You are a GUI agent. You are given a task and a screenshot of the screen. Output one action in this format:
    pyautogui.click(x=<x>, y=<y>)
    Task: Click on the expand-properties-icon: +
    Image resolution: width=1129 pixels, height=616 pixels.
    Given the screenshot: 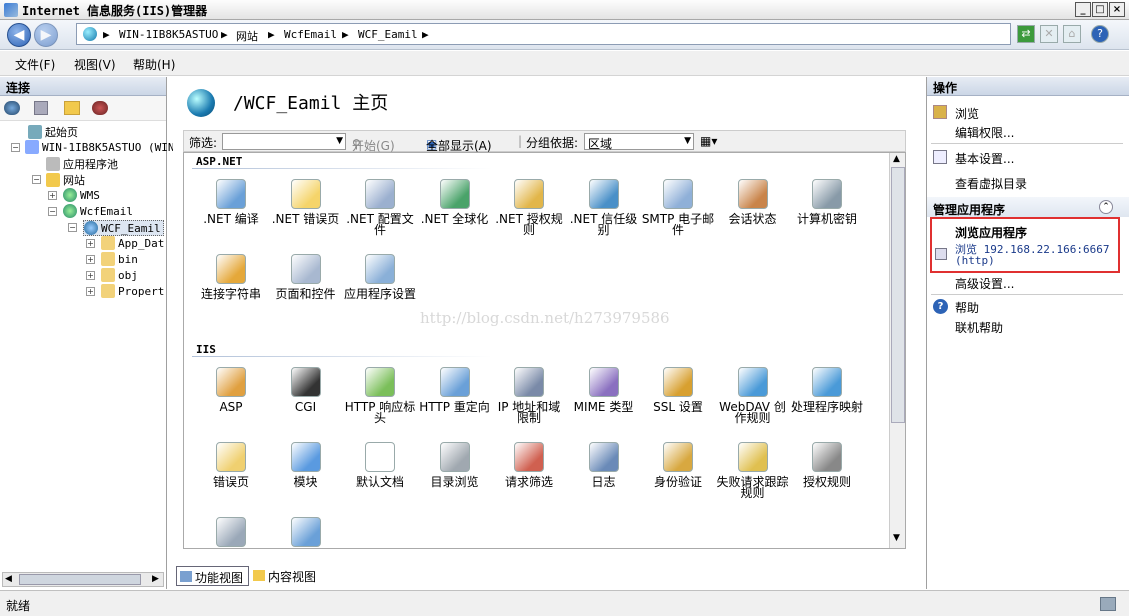 What is the action you would take?
    pyautogui.click(x=90, y=291)
    